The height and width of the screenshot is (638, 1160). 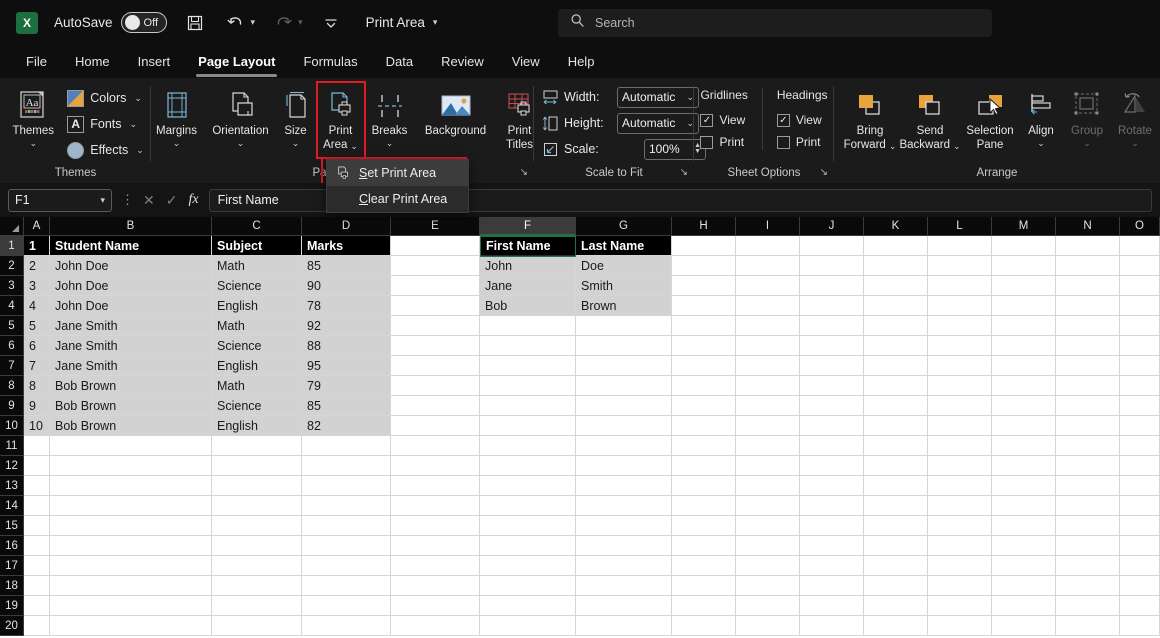 I want to click on row-header-18: 18, so click(x=12, y=586).